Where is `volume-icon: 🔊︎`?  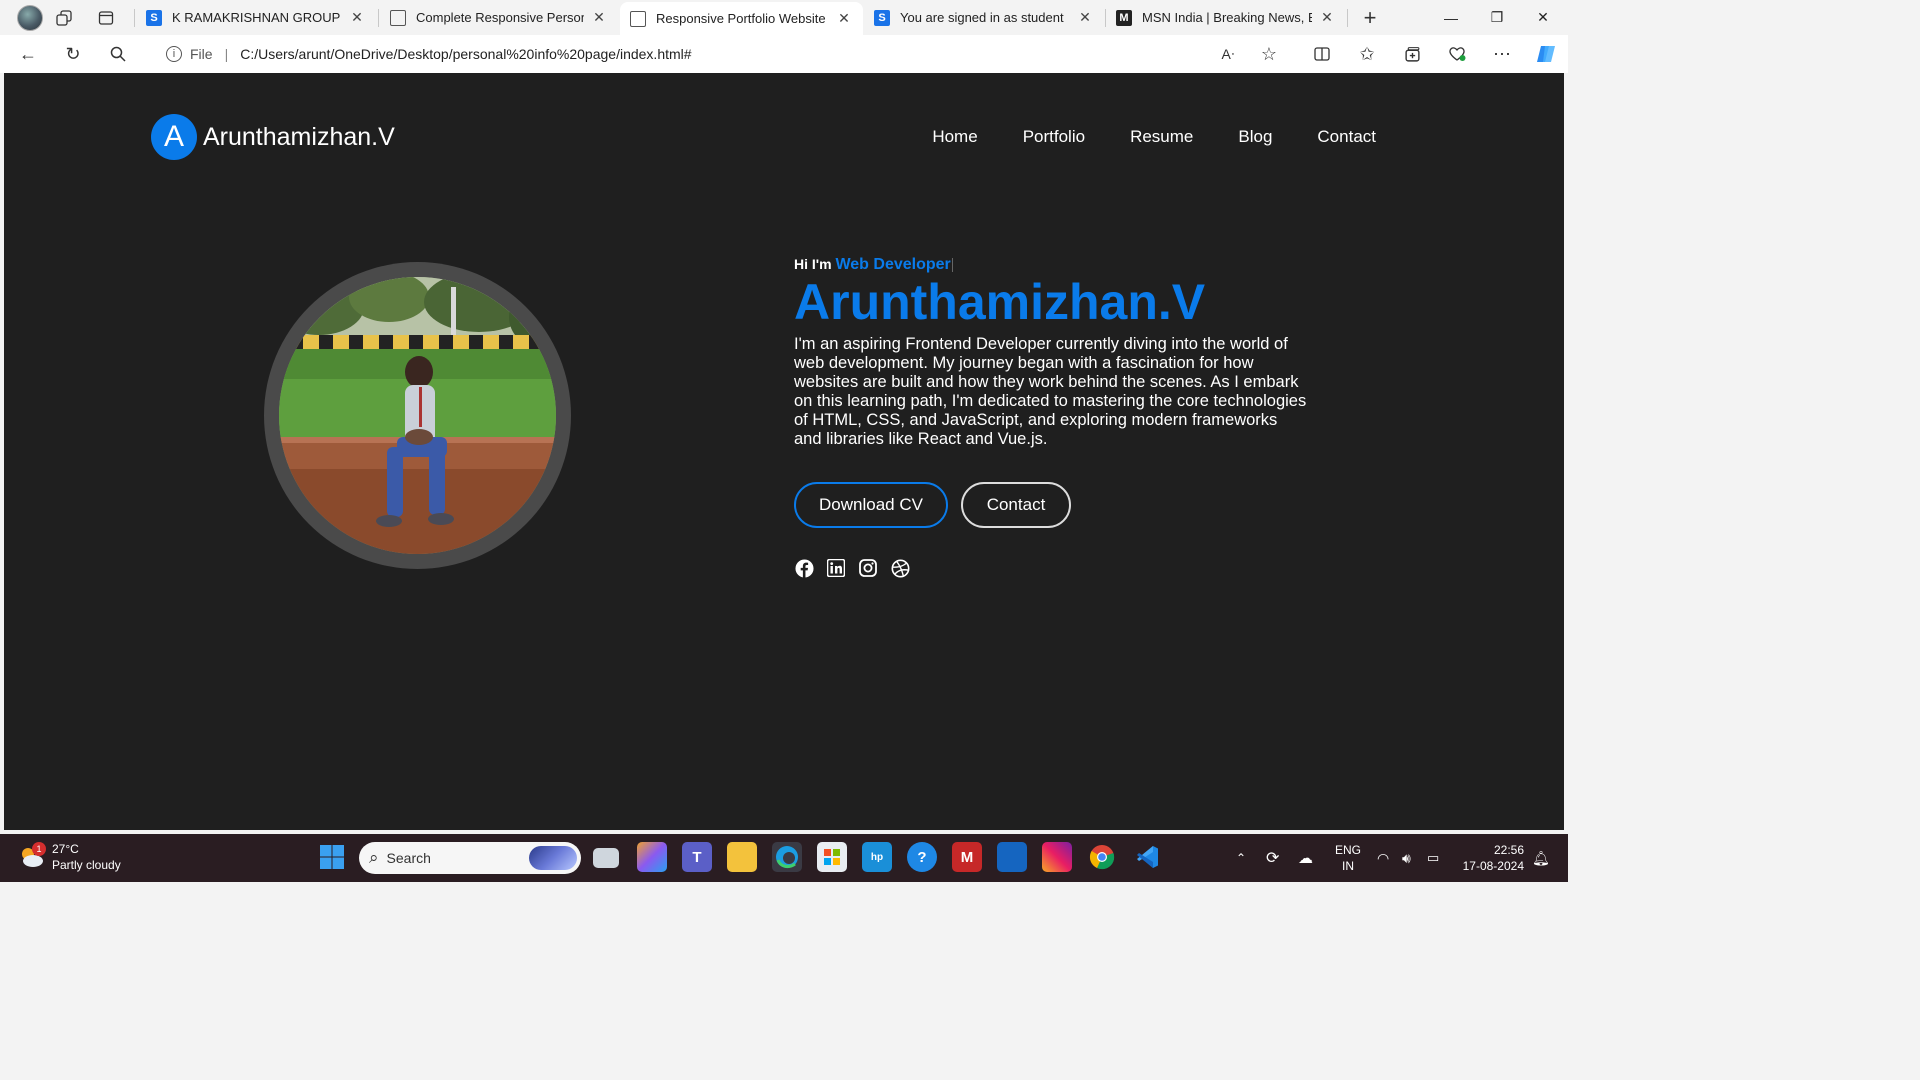
volume-icon: 🔊︎ is located at coordinates (1406, 858).